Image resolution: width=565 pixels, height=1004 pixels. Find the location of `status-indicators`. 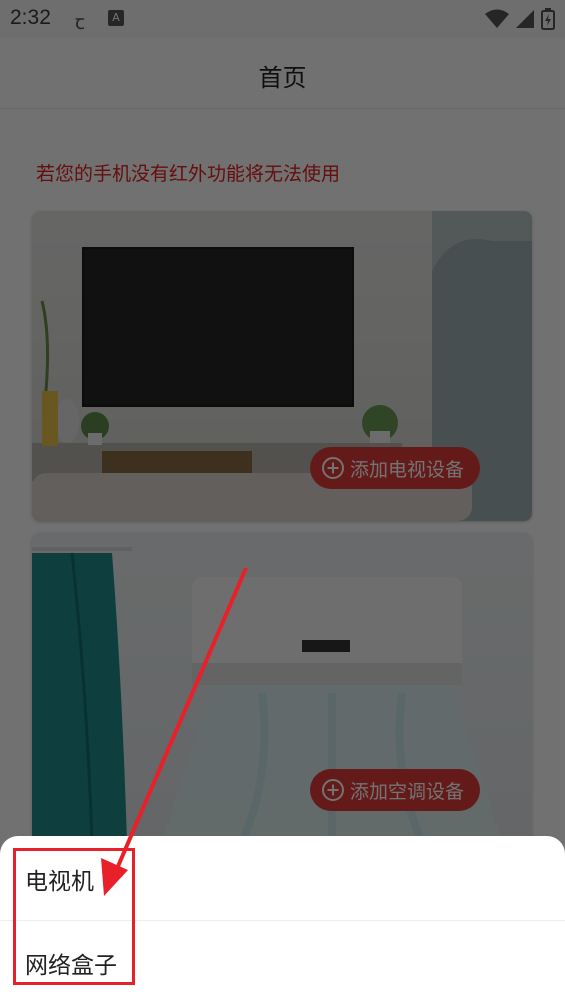

status-indicators is located at coordinates (520, 19).